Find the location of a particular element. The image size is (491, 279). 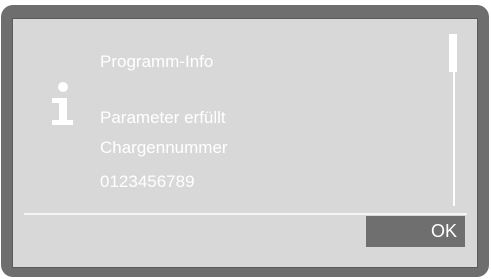

info-icon is located at coordinates (62, 103).